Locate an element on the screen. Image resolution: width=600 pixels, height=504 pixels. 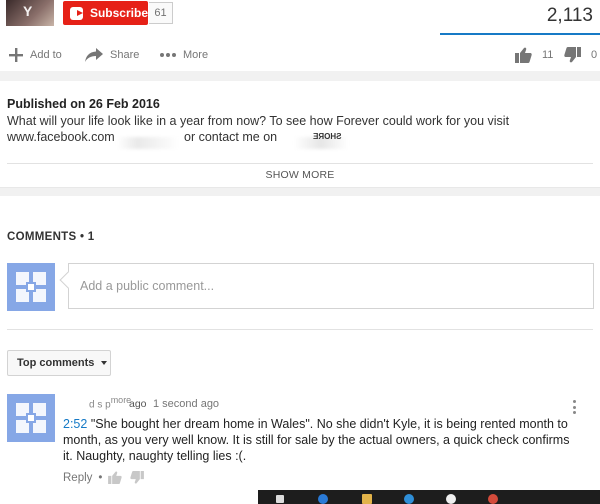
share-button: Share is located at coordinates (111, 55).